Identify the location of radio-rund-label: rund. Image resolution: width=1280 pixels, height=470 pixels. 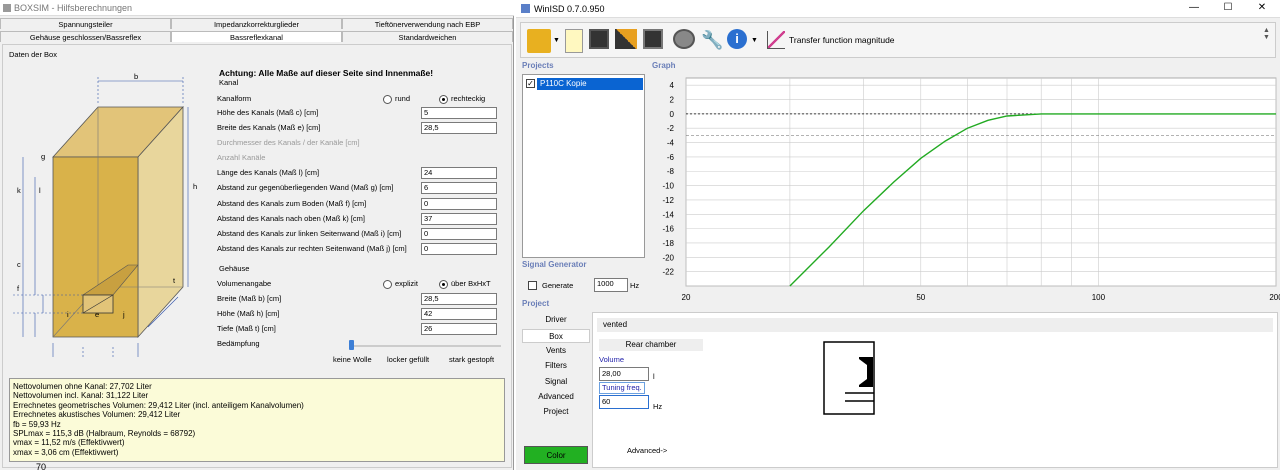
(403, 98).